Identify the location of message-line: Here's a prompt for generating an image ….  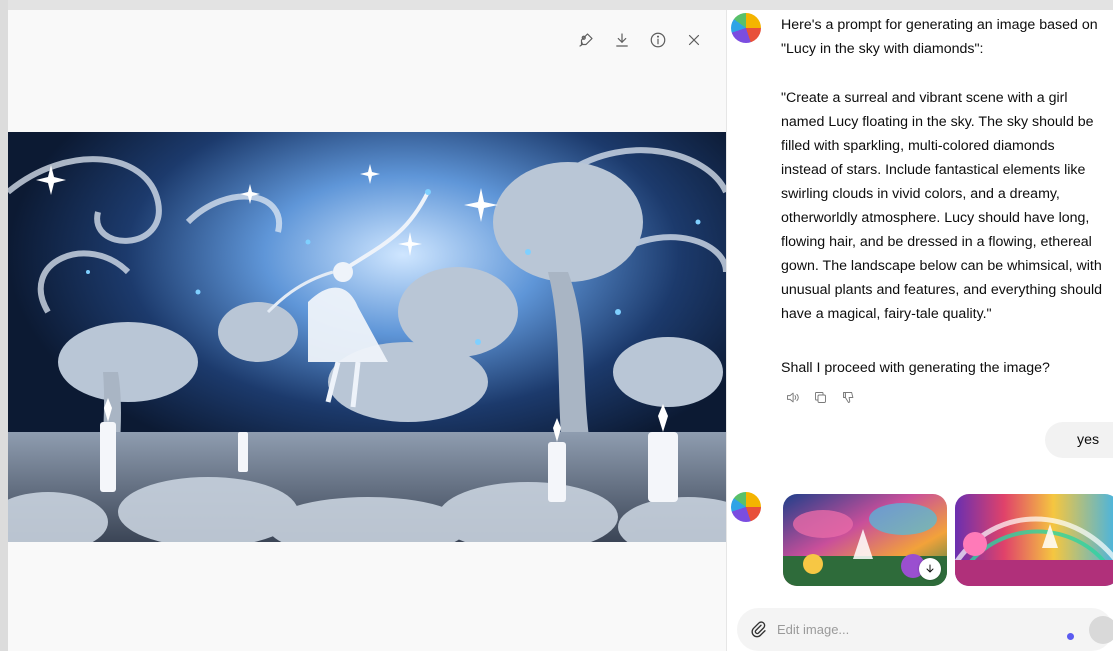
(939, 25).